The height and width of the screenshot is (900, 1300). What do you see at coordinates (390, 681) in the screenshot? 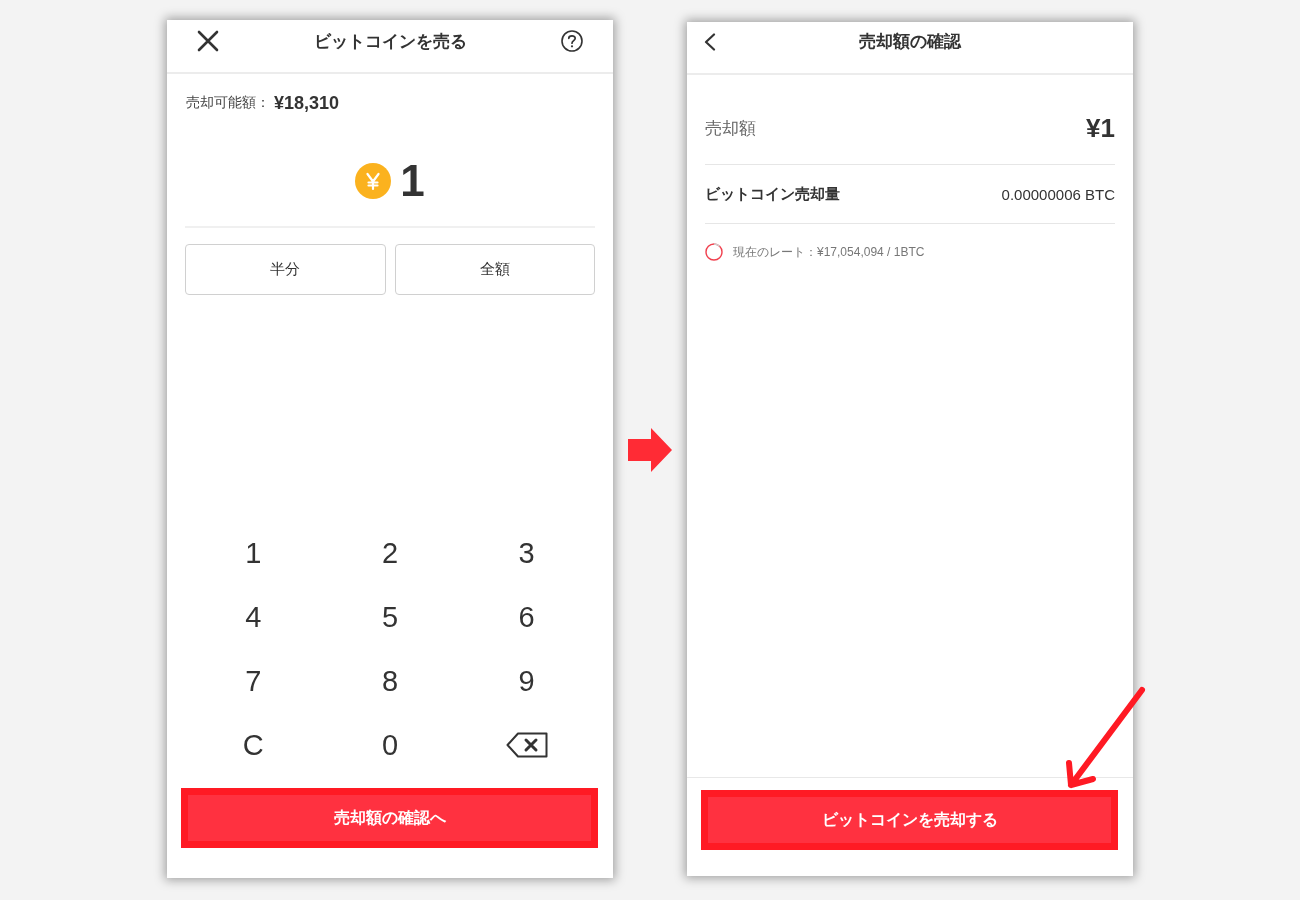
I see `keypad-key: 8` at bounding box center [390, 681].